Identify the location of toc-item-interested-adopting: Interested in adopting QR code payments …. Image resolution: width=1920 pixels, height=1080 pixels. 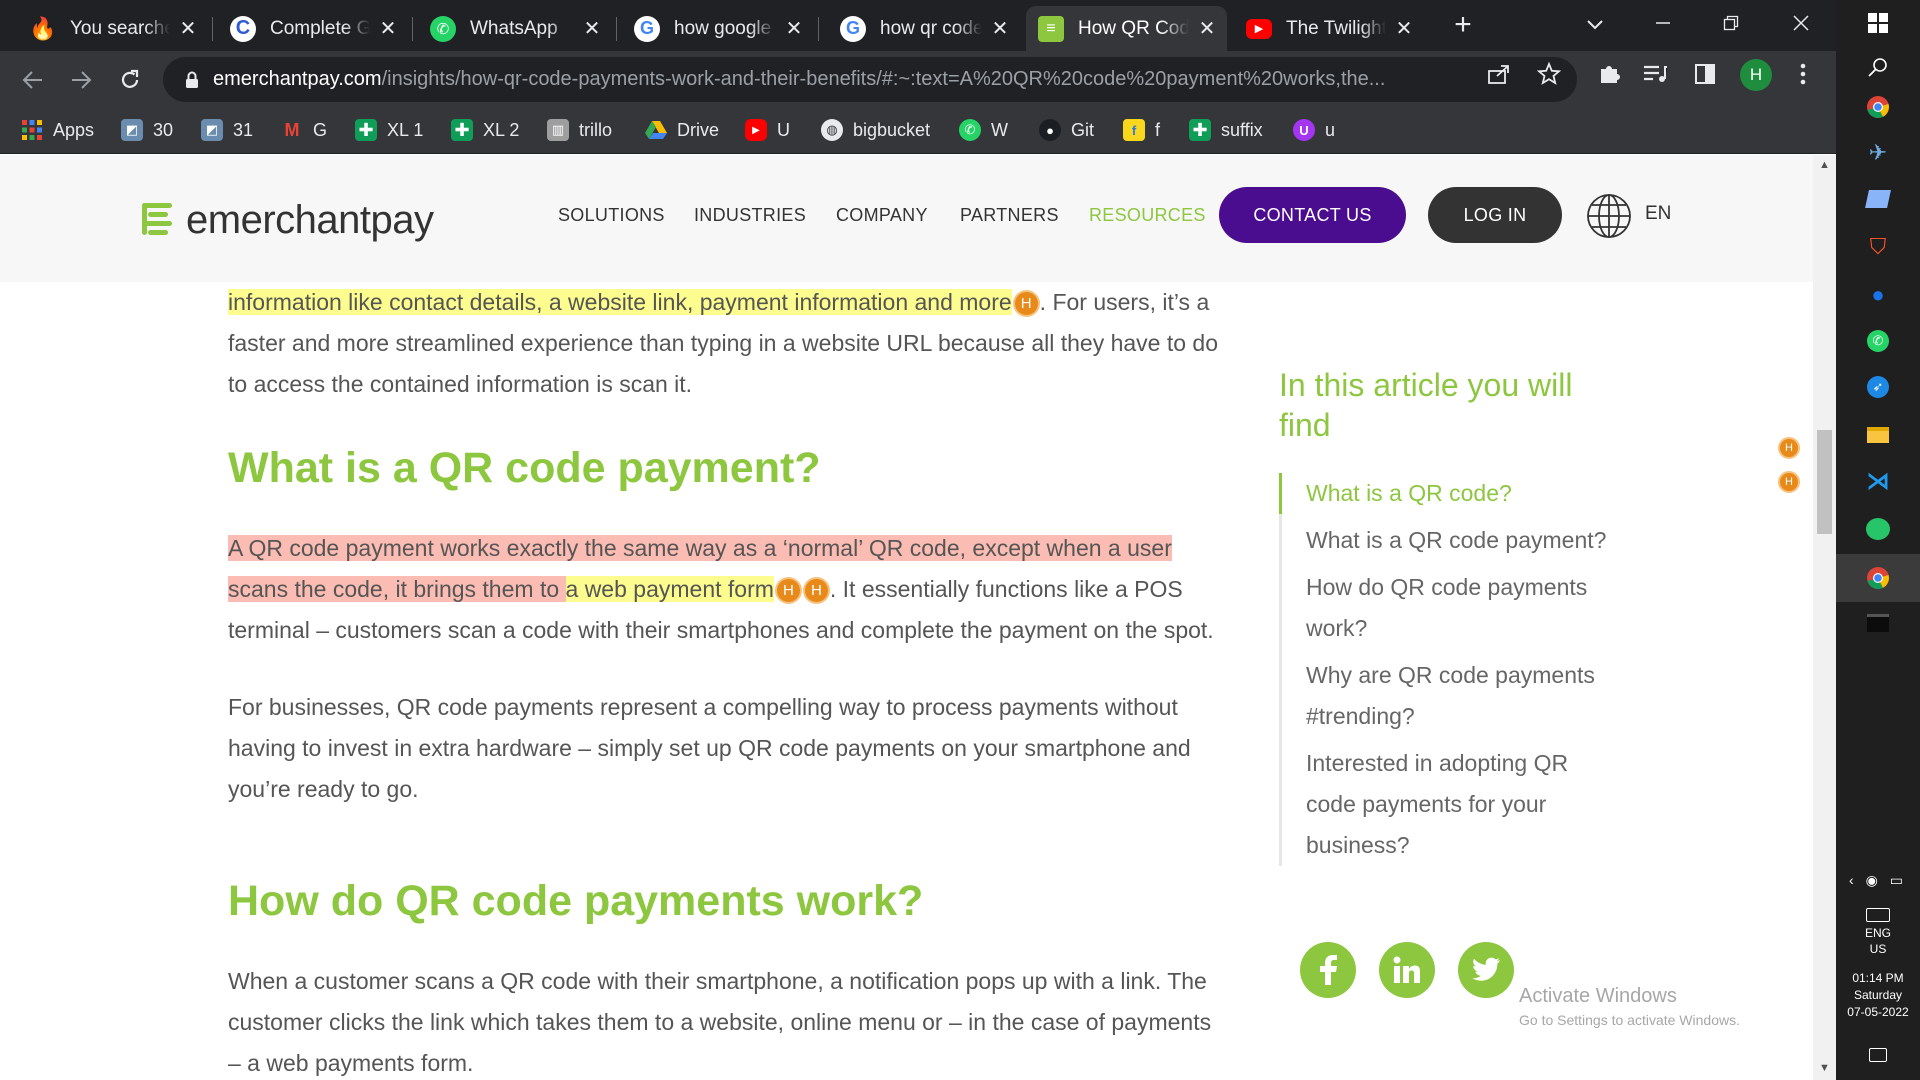
(1445, 804).